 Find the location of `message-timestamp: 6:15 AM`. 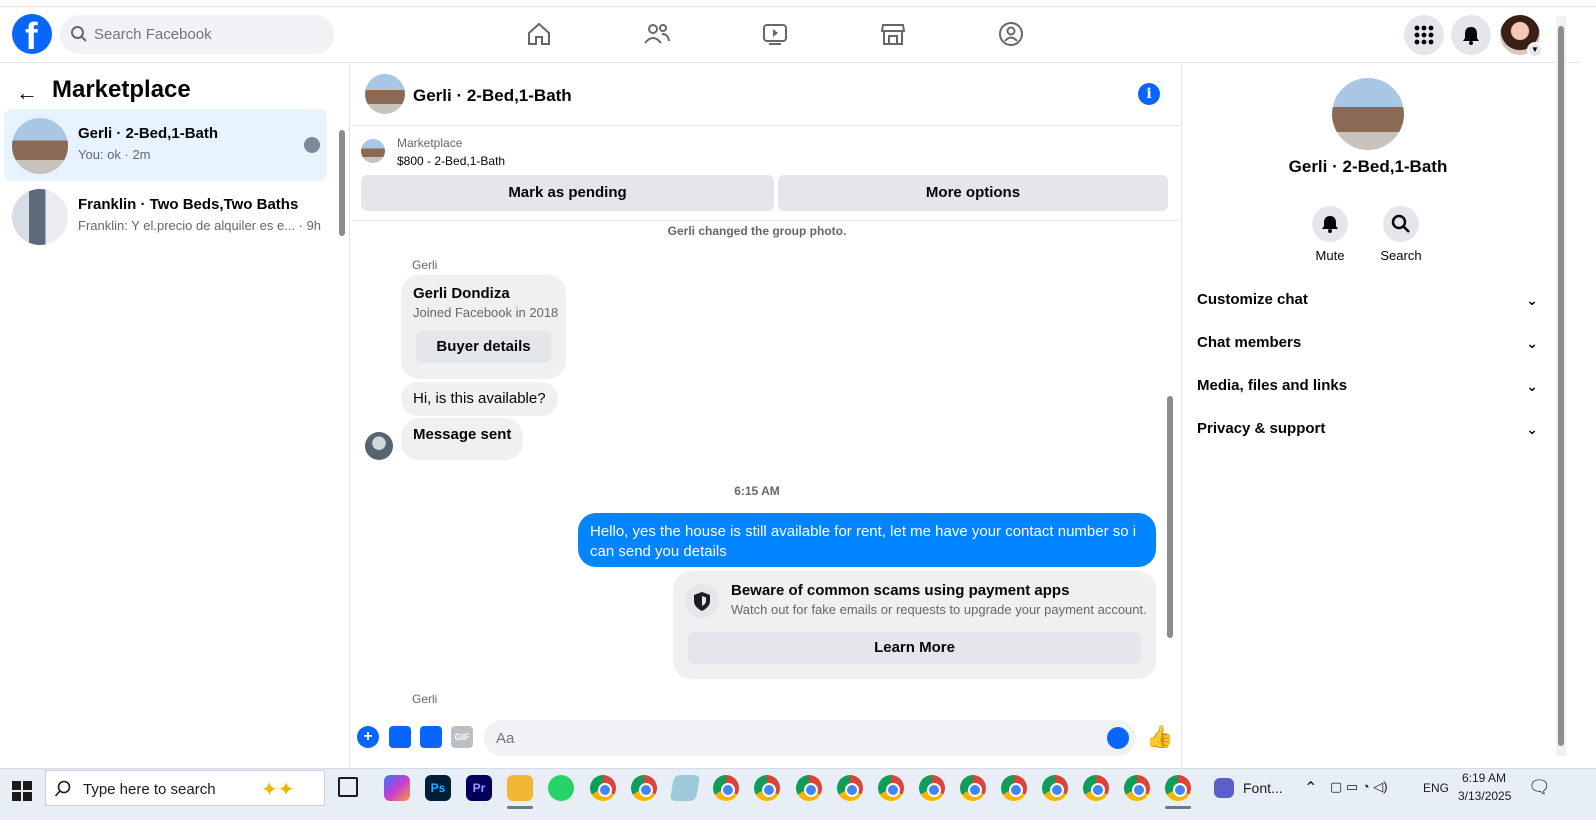

message-timestamp: 6:15 AM is located at coordinates (757, 491).